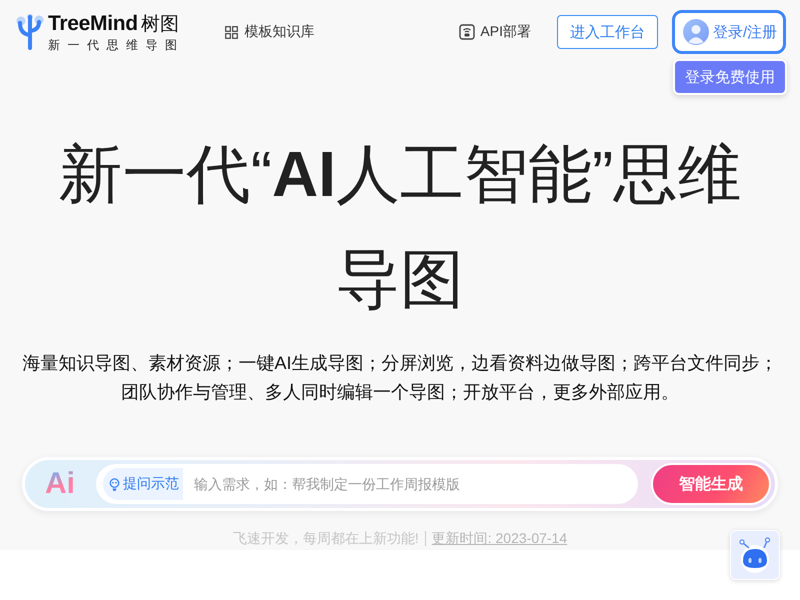  What do you see at coordinates (729, 32) in the screenshot?
I see `login-button: 登录/注册` at bounding box center [729, 32].